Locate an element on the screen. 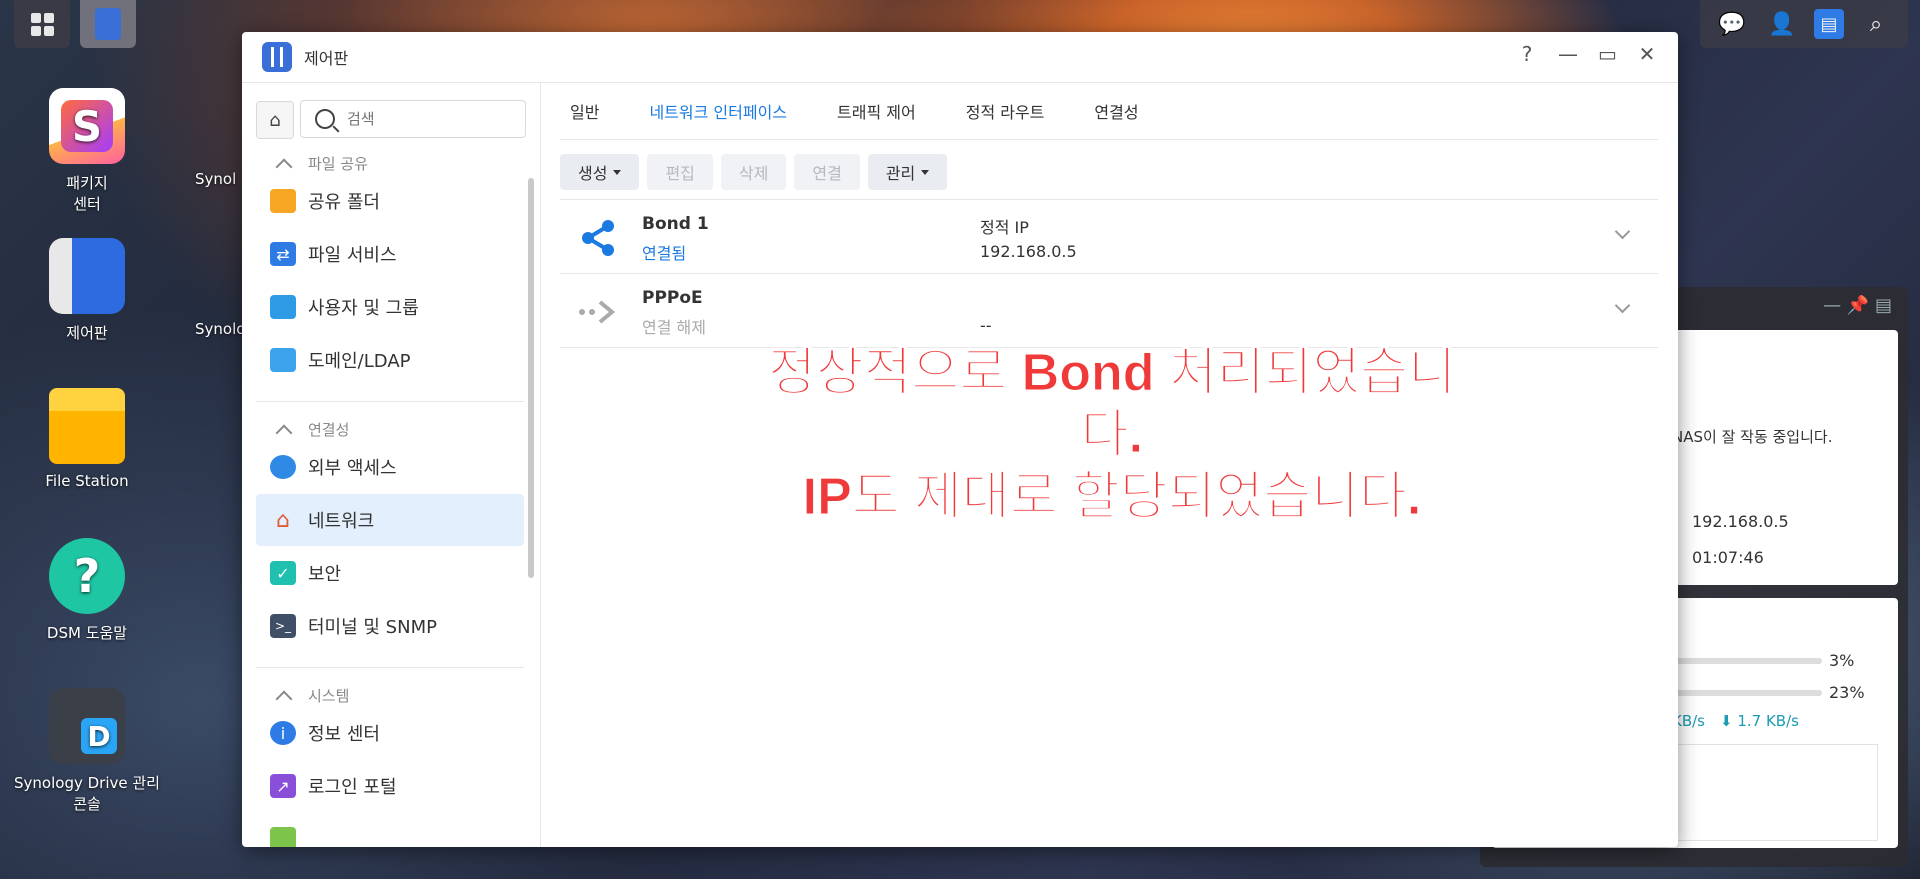 The height and width of the screenshot is (879, 1920). info-icon: i is located at coordinates (283, 733).